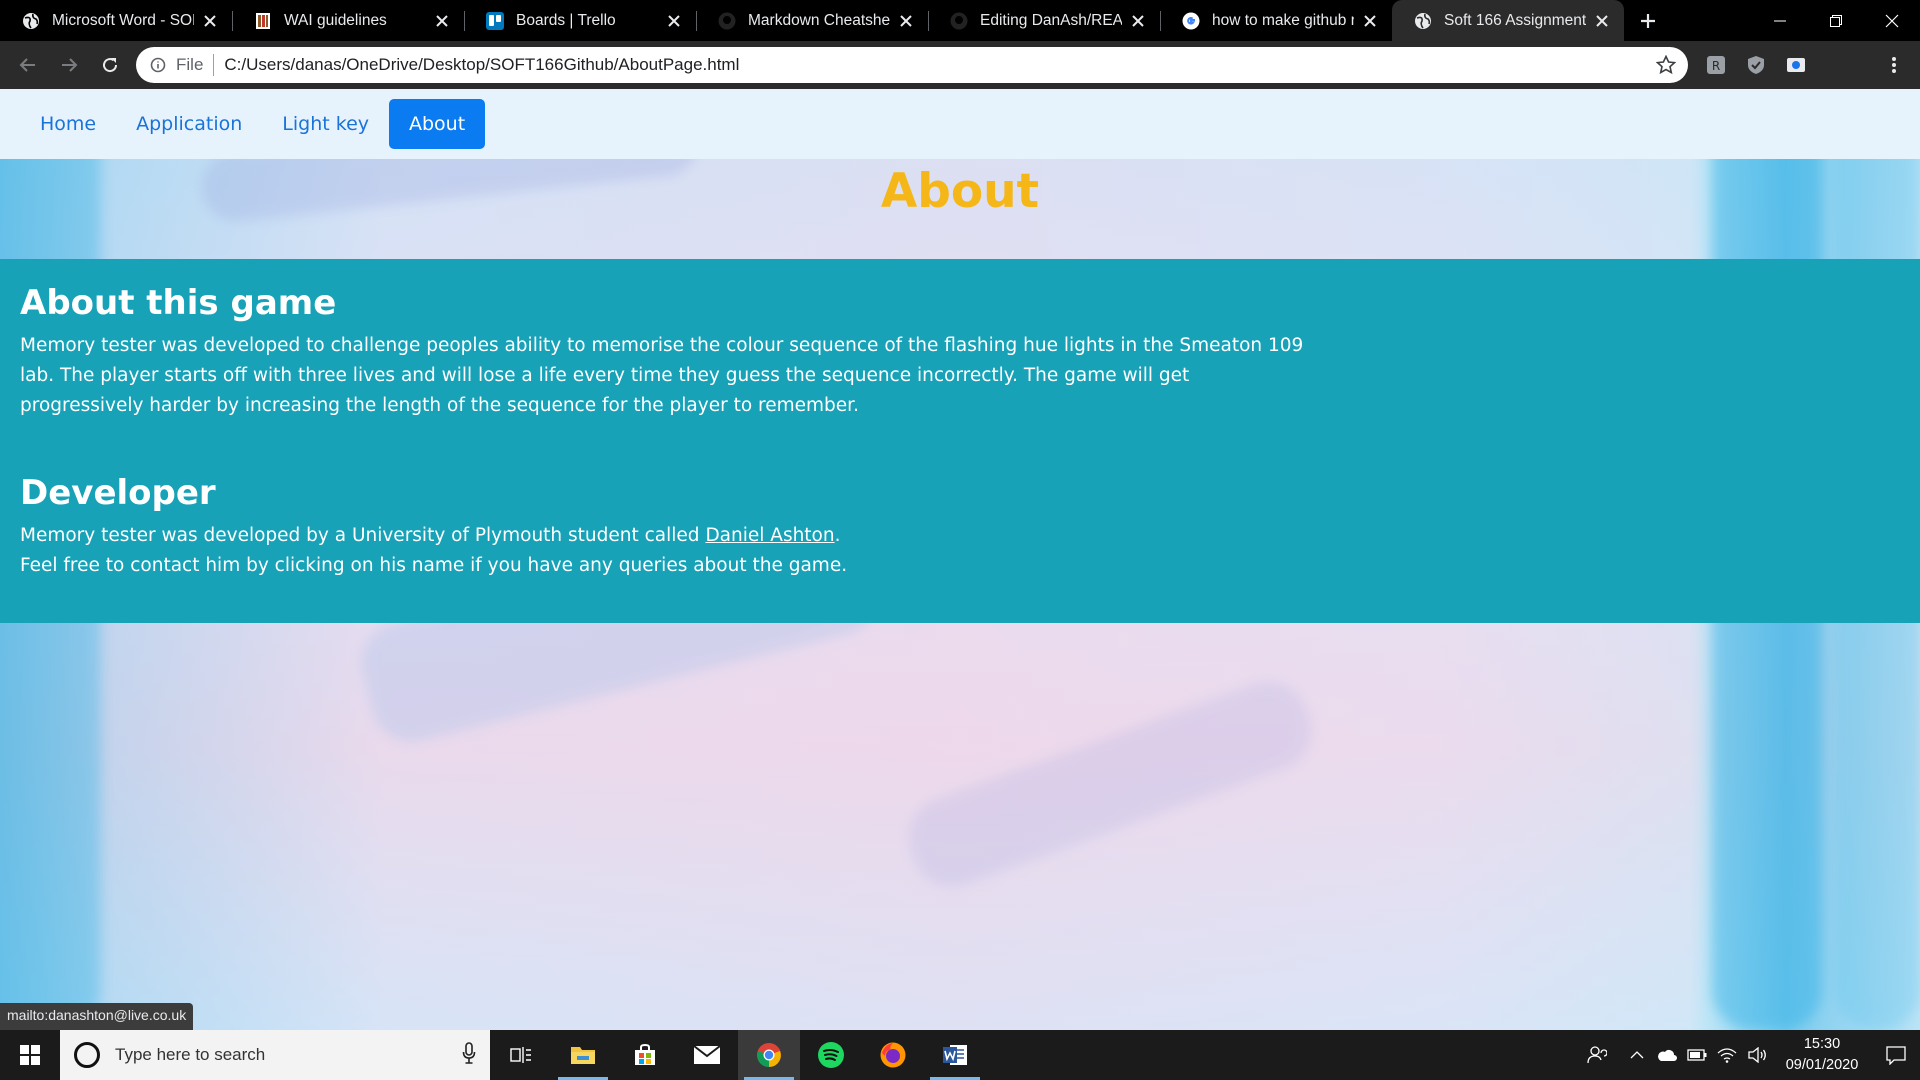 This screenshot has height=1080, width=1920. I want to click on new-tab-button, so click(1648, 20).